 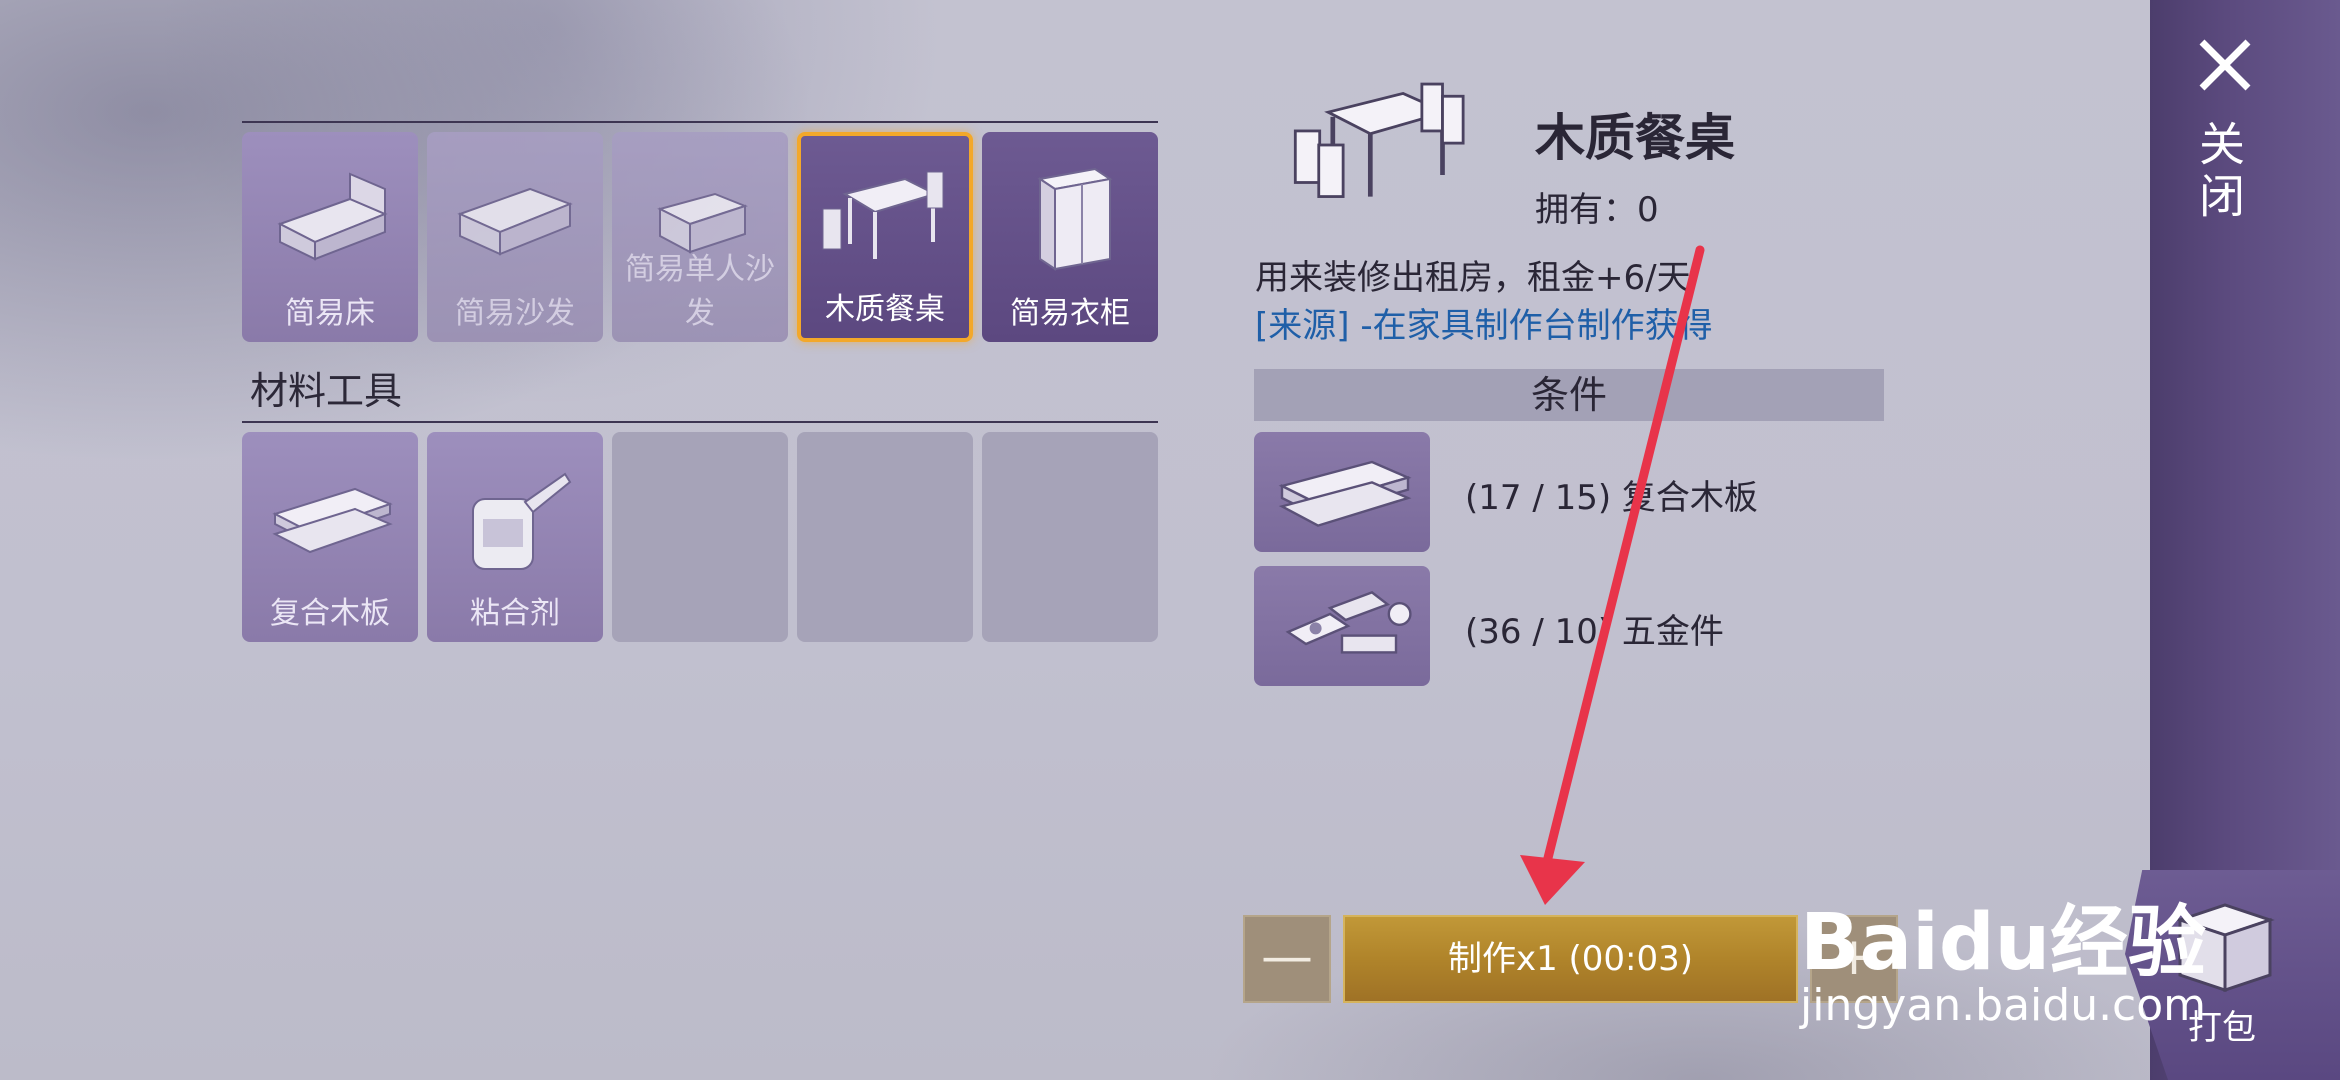 I want to click on owned-count: 拥有：0, so click(x=1597, y=206).